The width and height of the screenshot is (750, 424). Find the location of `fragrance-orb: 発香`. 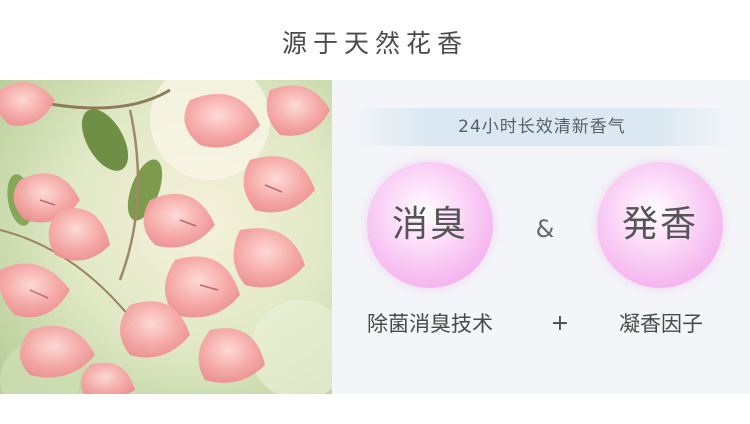

fragrance-orb: 発香 is located at coordinates (660, 225).